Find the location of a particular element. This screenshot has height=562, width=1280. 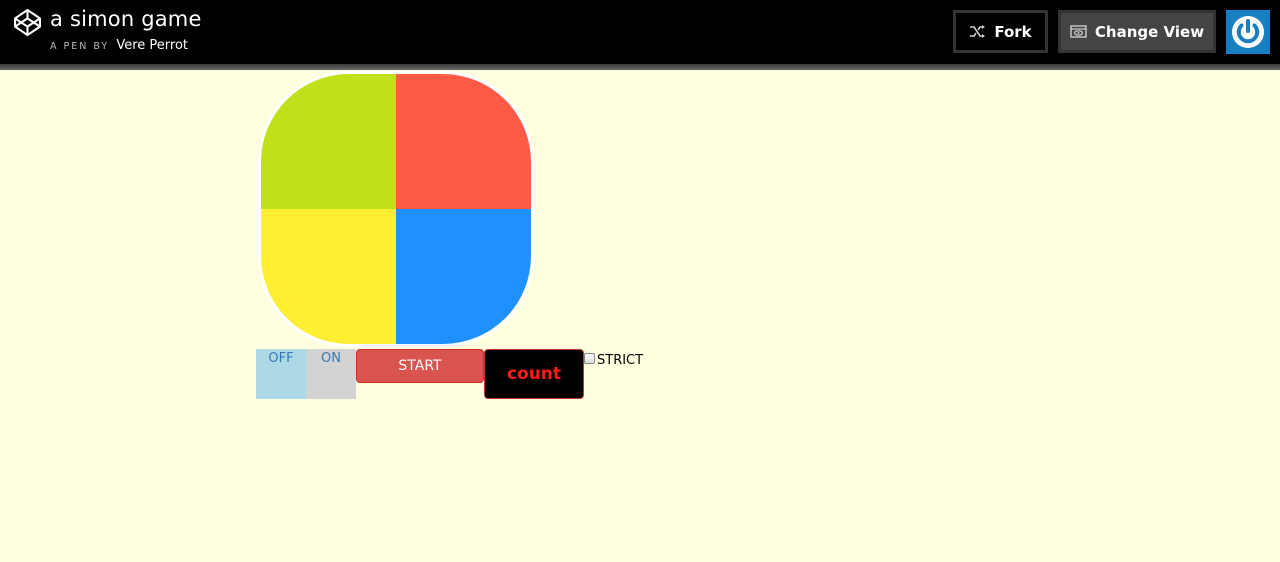

eye-window-icon is located at coordinates (1078, 31).